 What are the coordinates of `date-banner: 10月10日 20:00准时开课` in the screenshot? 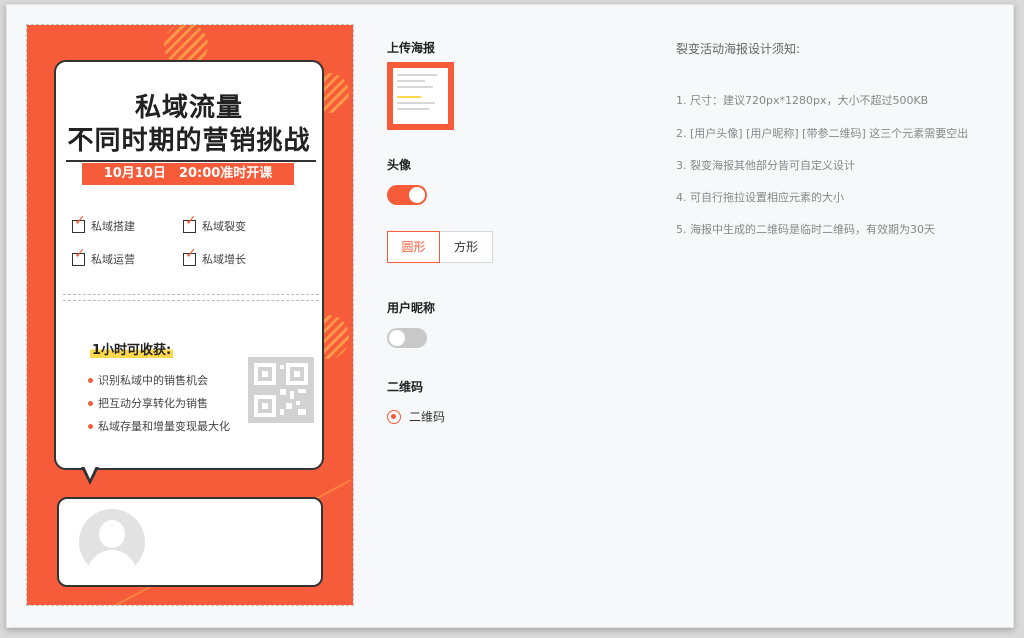 It's located at (188, 174).